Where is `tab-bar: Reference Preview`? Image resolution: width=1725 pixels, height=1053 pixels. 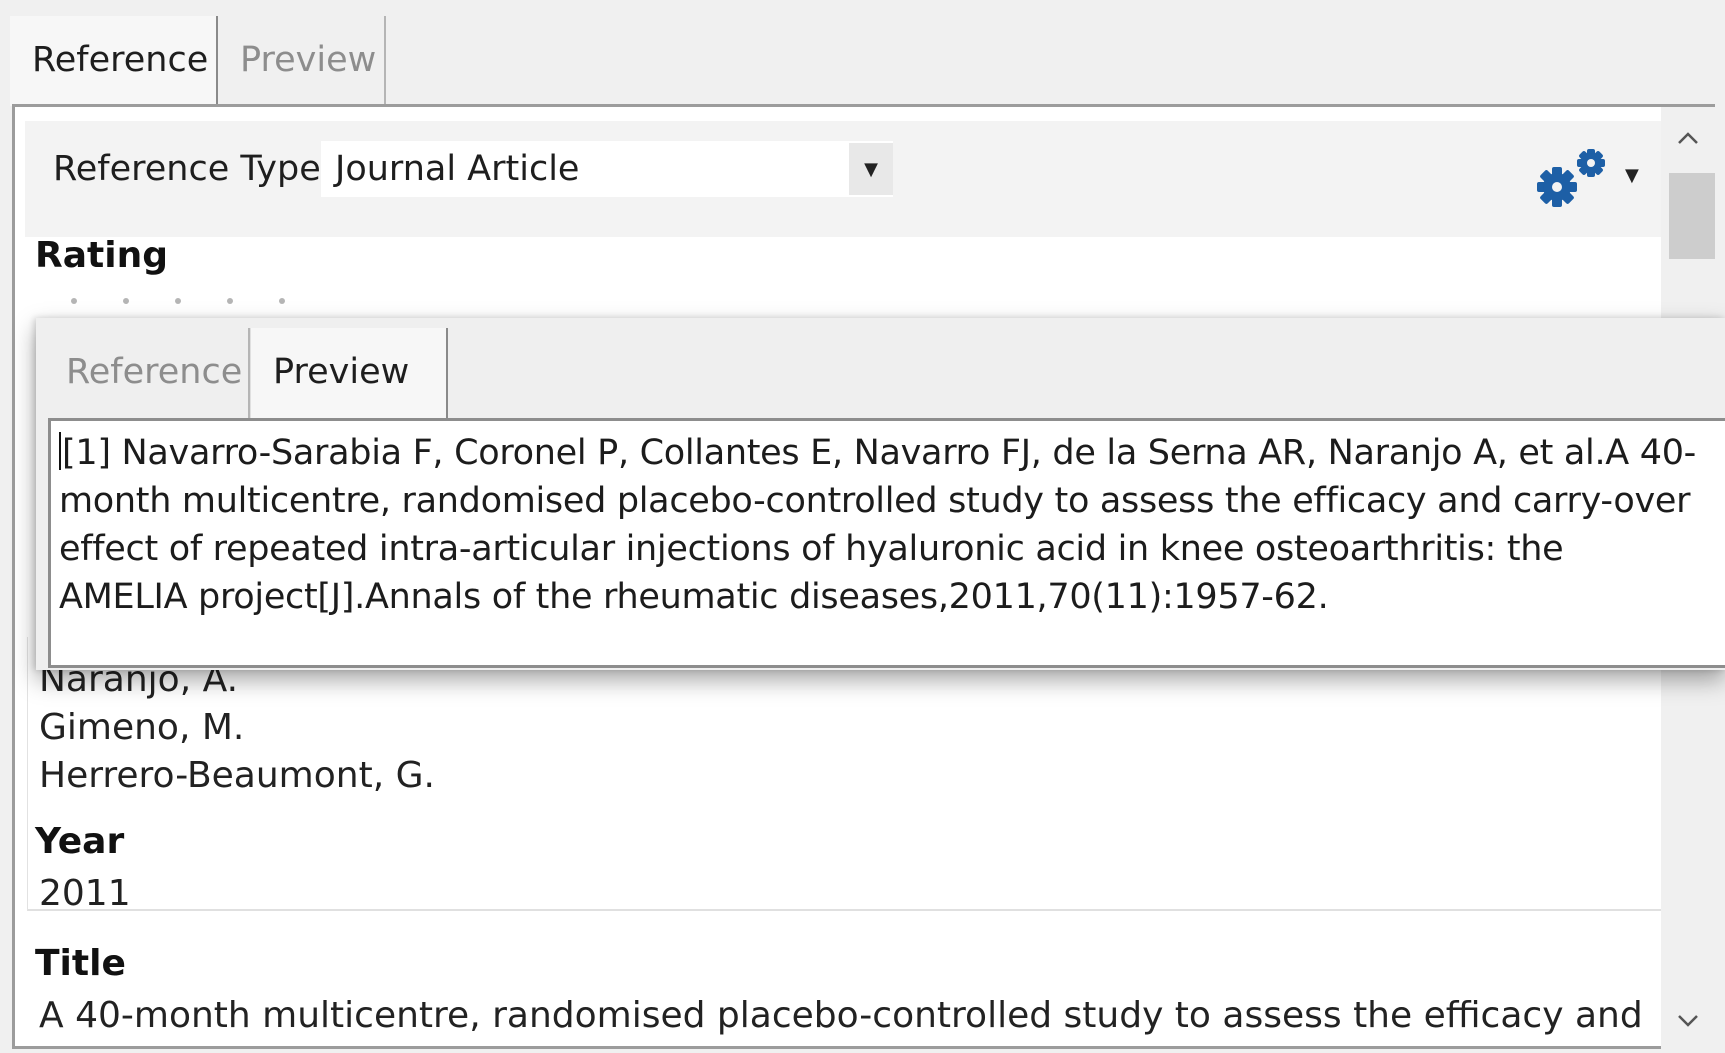
tab-bar: Reference Preview is located at coordinates (862, 53).